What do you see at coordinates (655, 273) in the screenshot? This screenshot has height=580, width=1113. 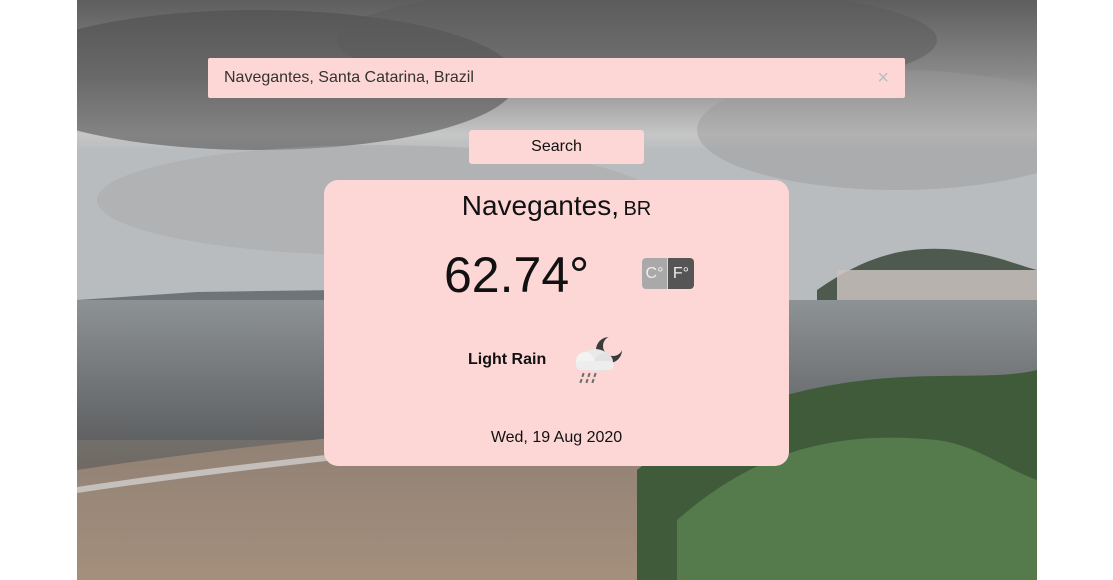 I see `celsius-button: C°` at bounding box center [655, 273].